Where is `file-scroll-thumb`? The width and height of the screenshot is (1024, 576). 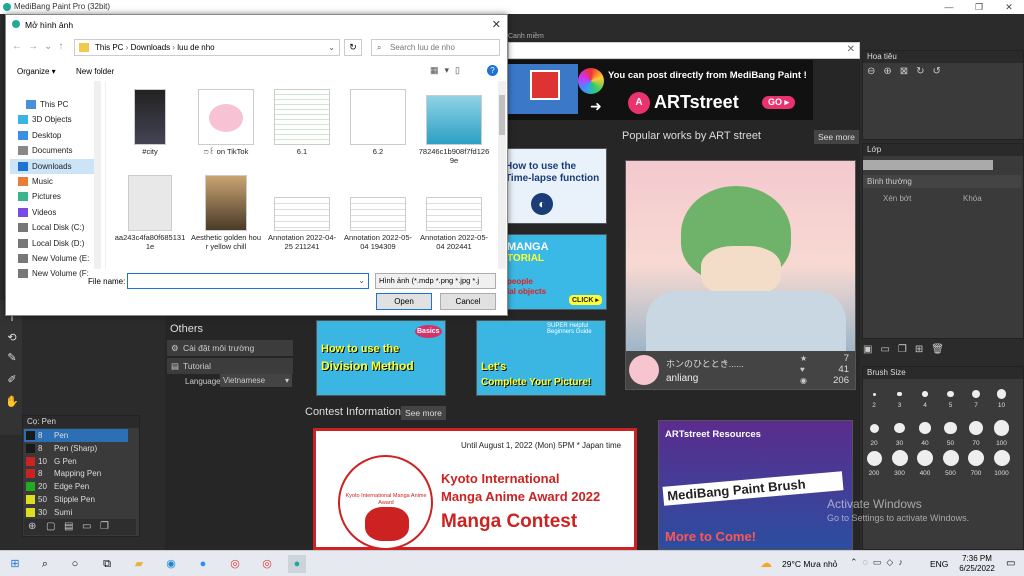
file-scroll-thumb is located at coordinates (502, 115).